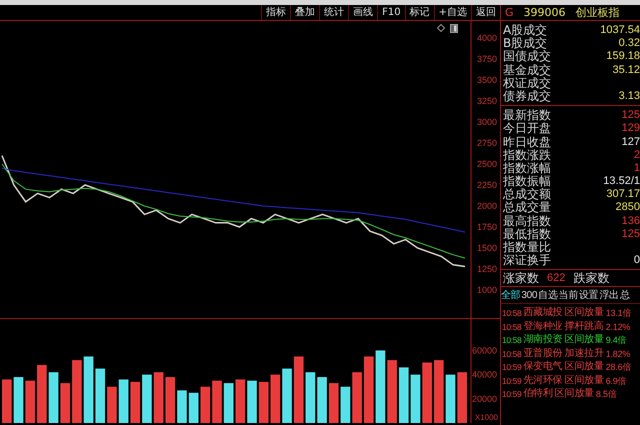  I want to click on stat-label: 总成交额, so click(527, 195).